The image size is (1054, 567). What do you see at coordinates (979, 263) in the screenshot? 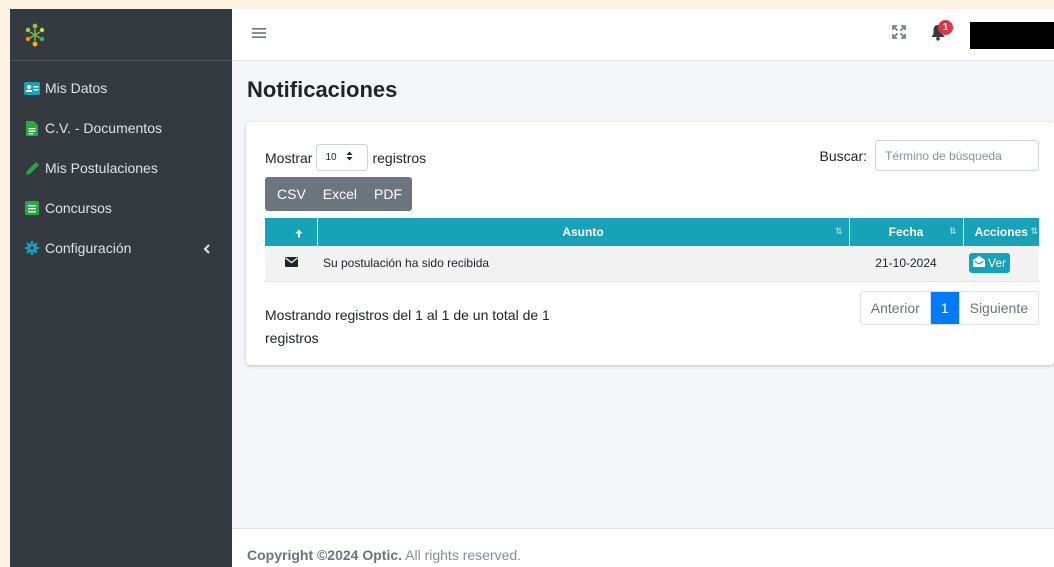
I see `envelope-open-icon` at bounding box center [979, 263].